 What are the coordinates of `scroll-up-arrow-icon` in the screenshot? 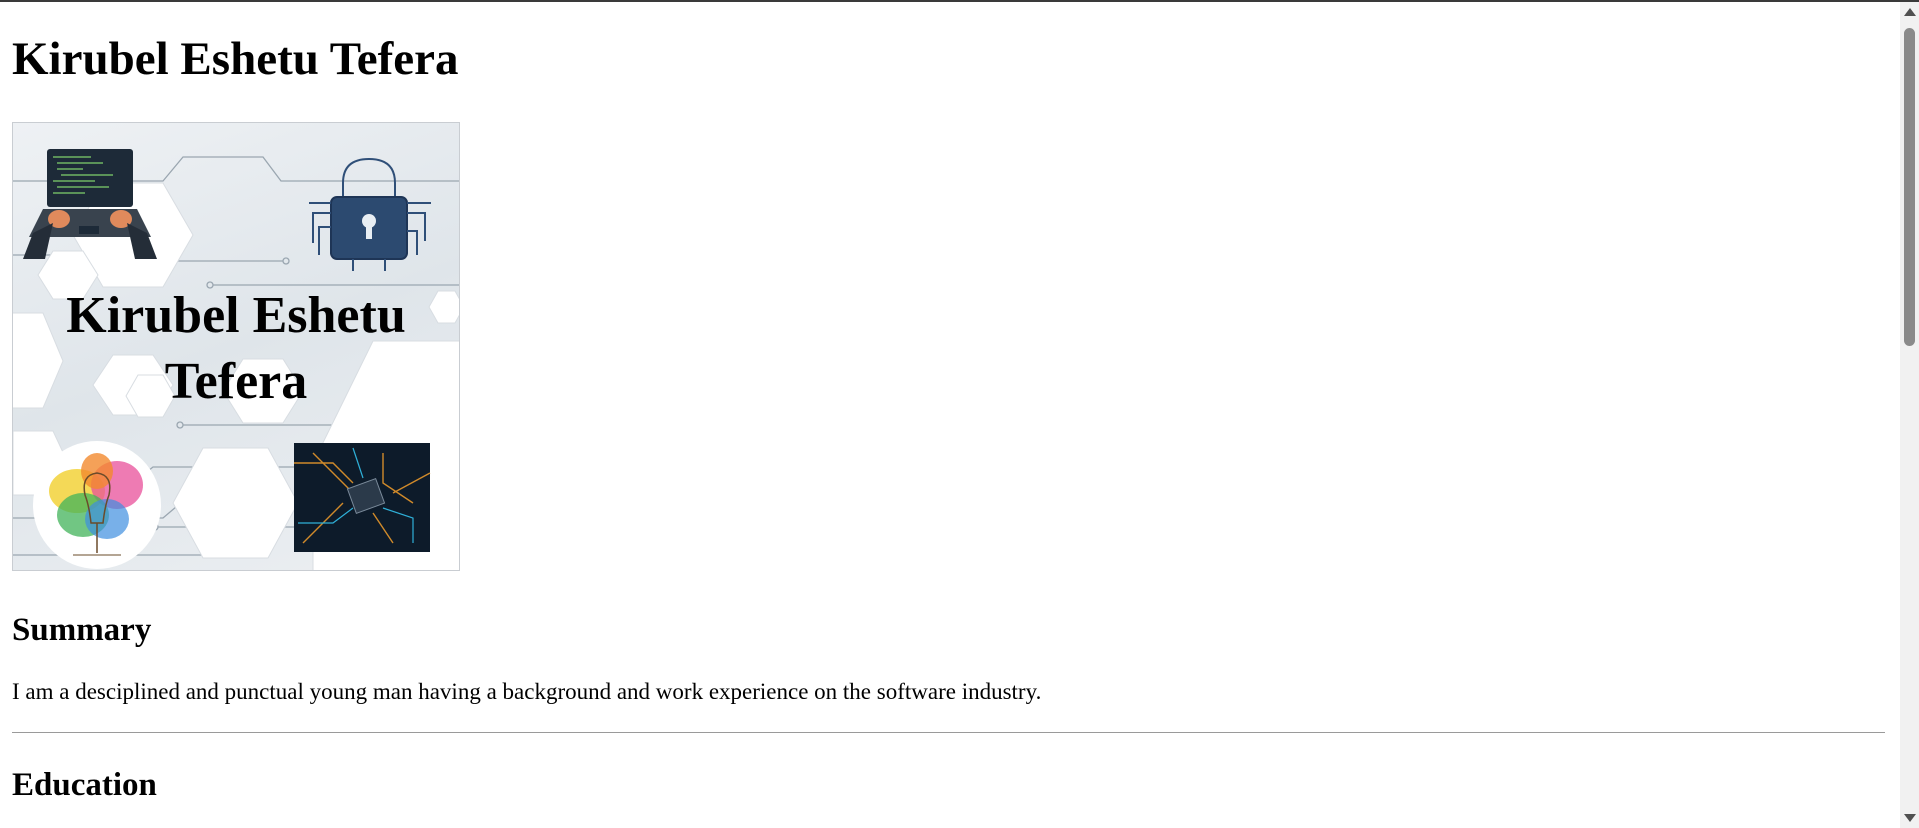 It's located at (1910, 12).